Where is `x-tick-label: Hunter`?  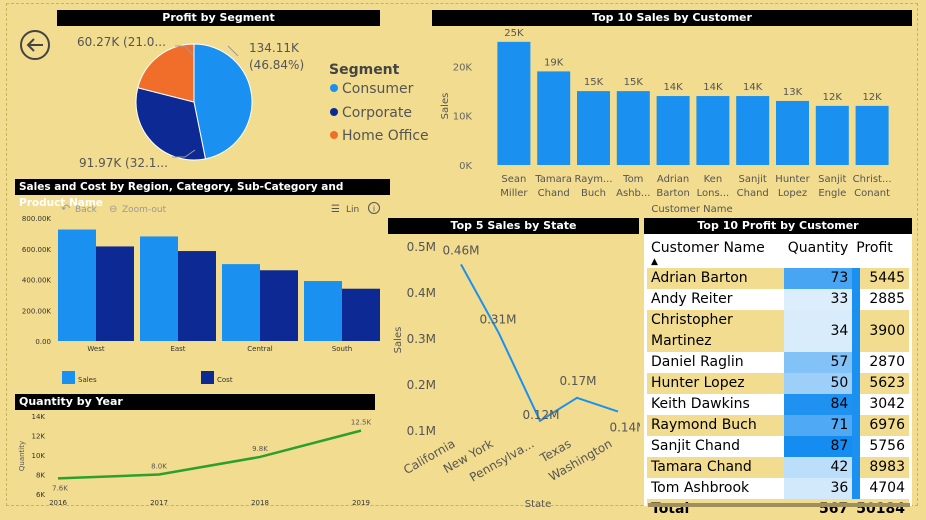
x-tick-label: Hunter is located at coordinates (792, 179).